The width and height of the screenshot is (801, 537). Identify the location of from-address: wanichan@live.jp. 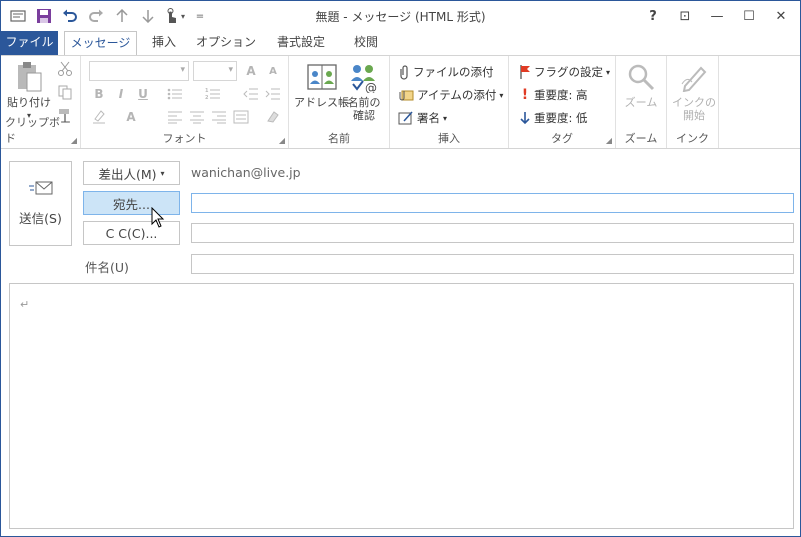
(246, 172).